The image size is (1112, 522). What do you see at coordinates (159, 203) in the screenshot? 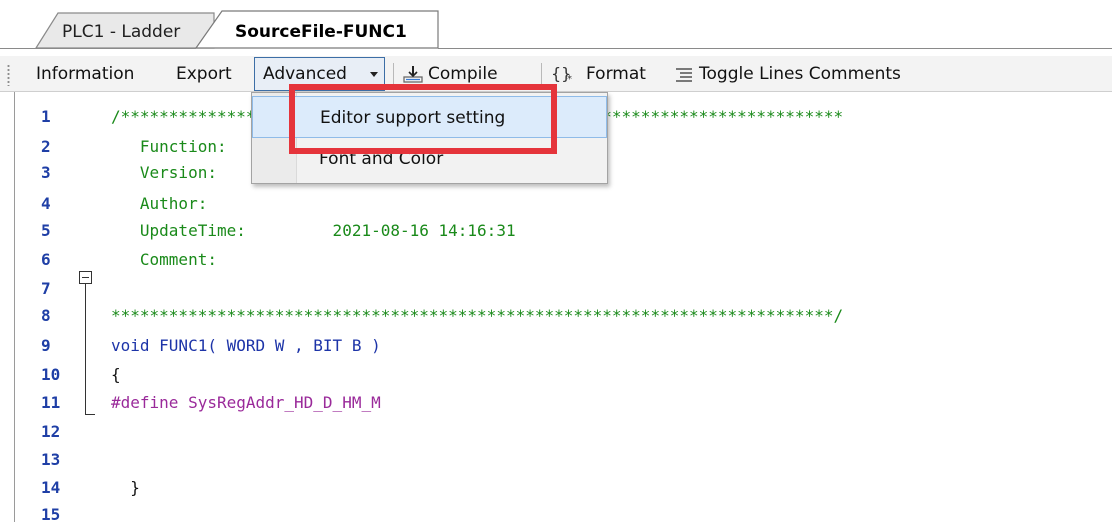
I see `code-text: Author:` at bounding box center [159, 203].